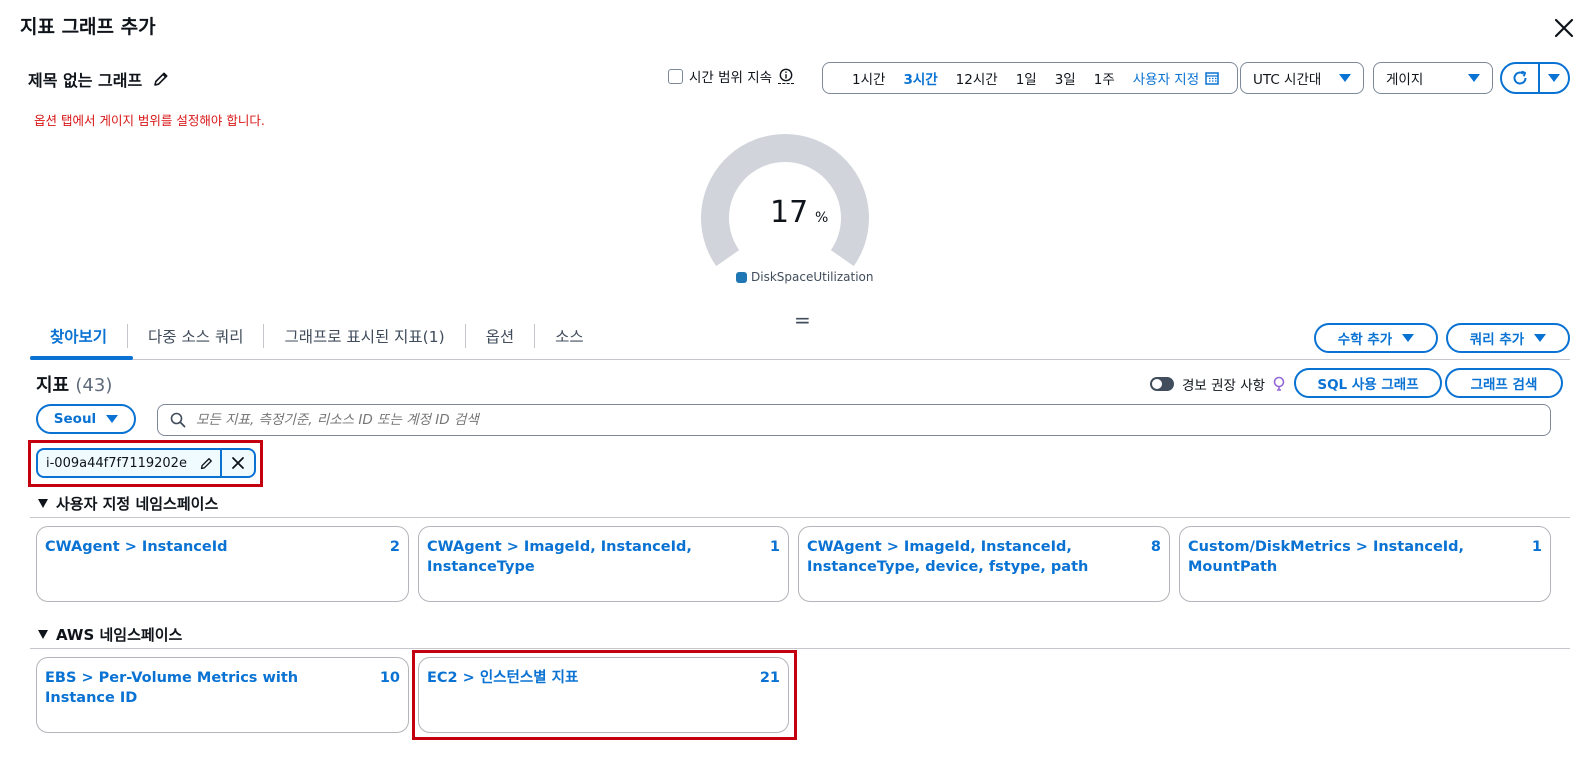  What do you see at coordinates (1279, 383) in the screenshot?
I see `lightbulb-icon` at bounding box center [1279, 383].